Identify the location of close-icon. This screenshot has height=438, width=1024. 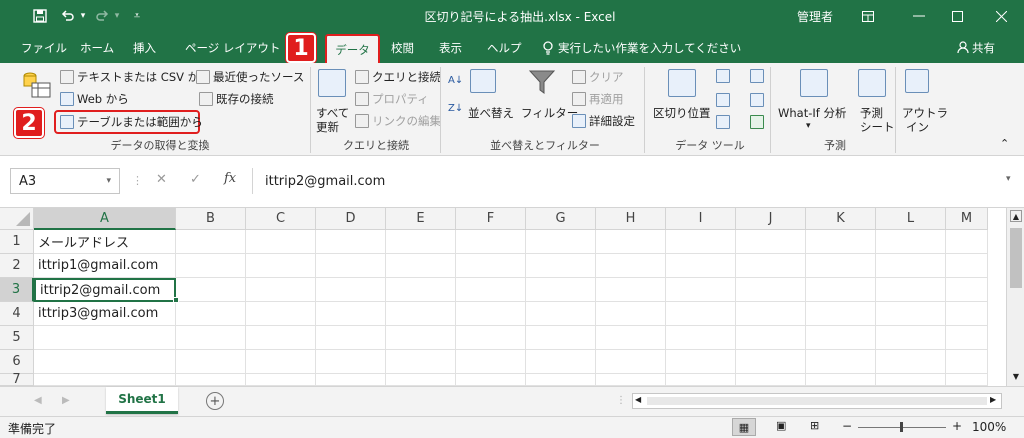
(1001, 16).